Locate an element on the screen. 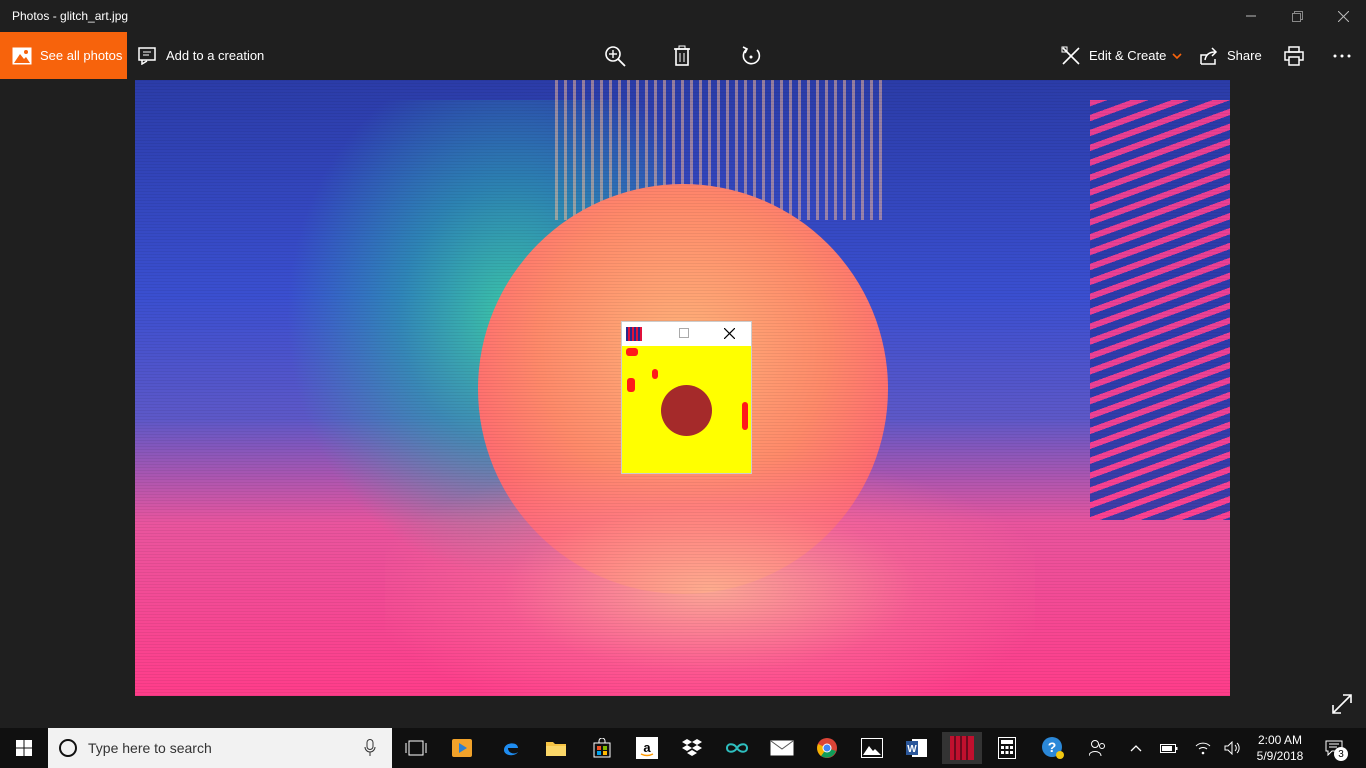  amazon-icon: a is located at coordinates (647, 748).